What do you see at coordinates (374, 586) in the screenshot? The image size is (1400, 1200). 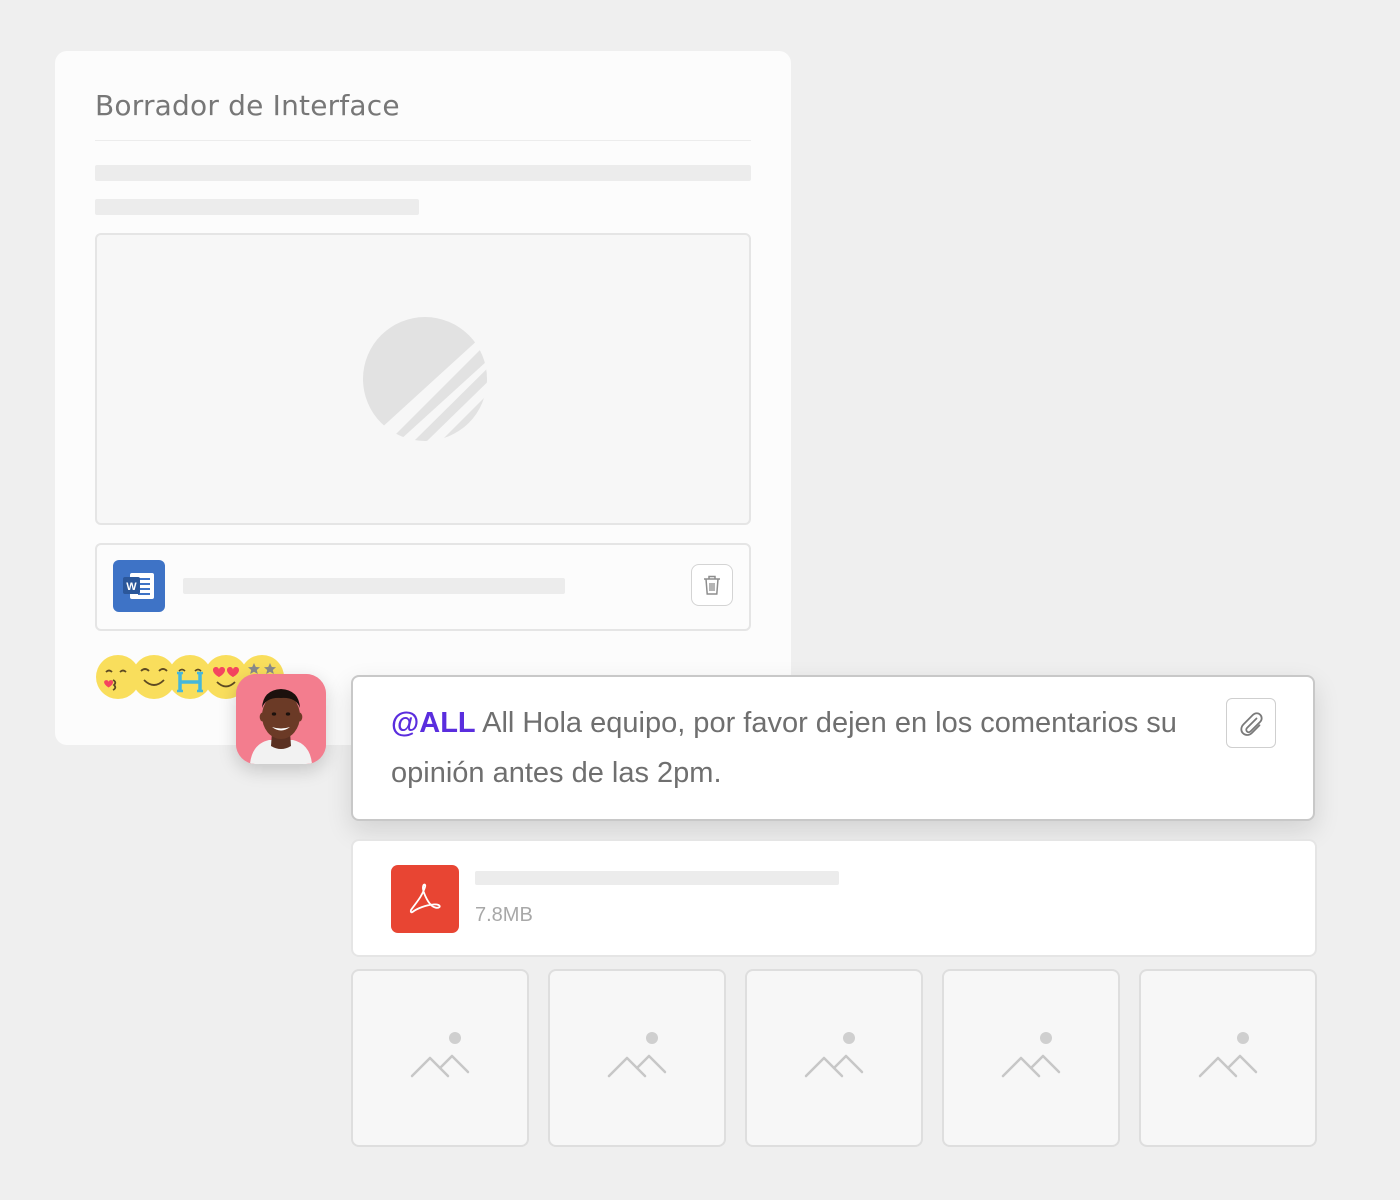 I see `document-name-skeleton` at bounding box center [374, 586].